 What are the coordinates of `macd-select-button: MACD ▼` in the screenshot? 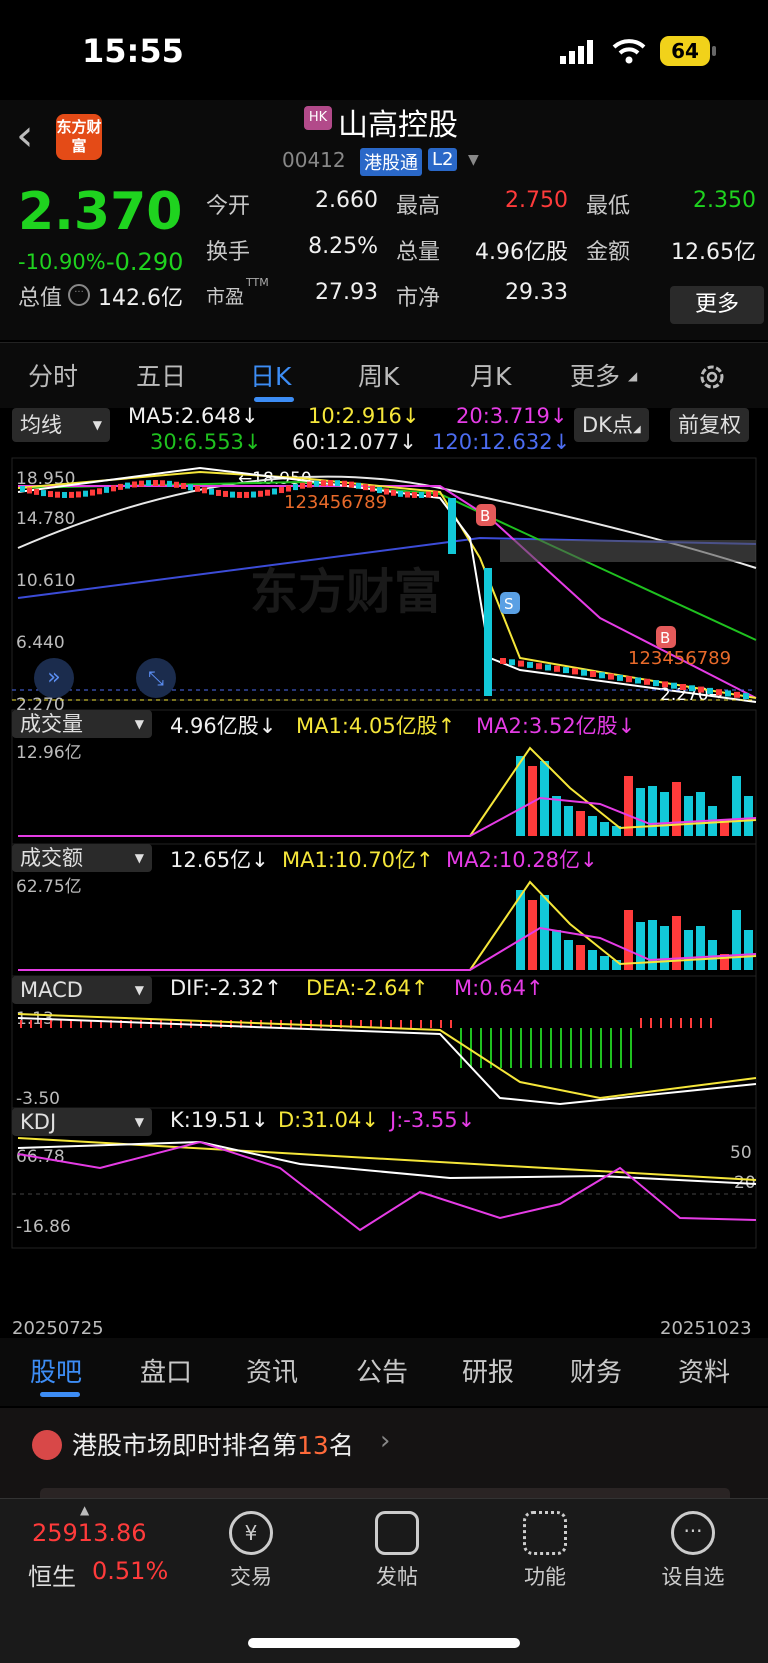 It's located at (82, 990).